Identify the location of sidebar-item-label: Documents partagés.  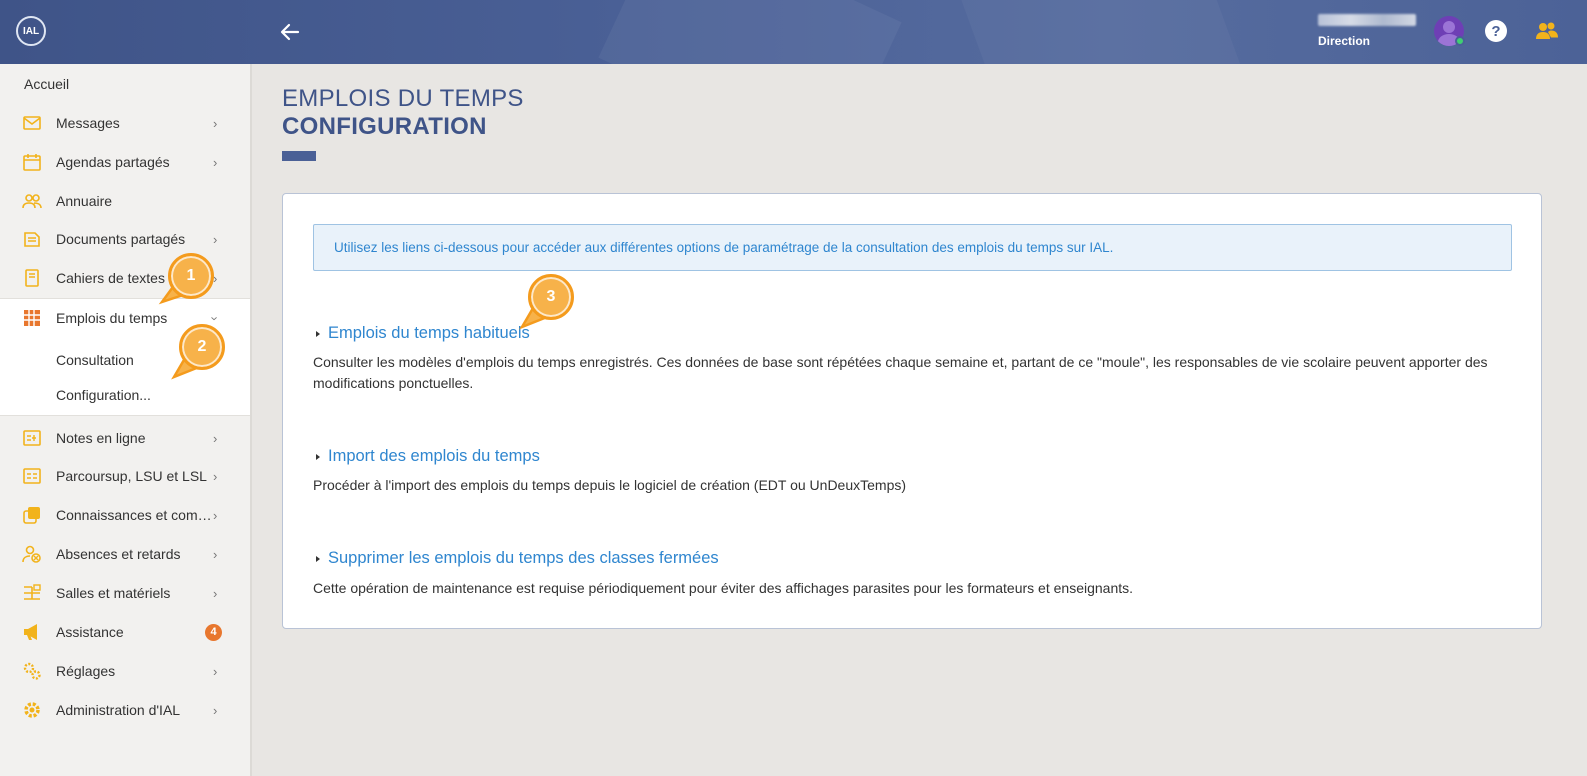
(121, 239).